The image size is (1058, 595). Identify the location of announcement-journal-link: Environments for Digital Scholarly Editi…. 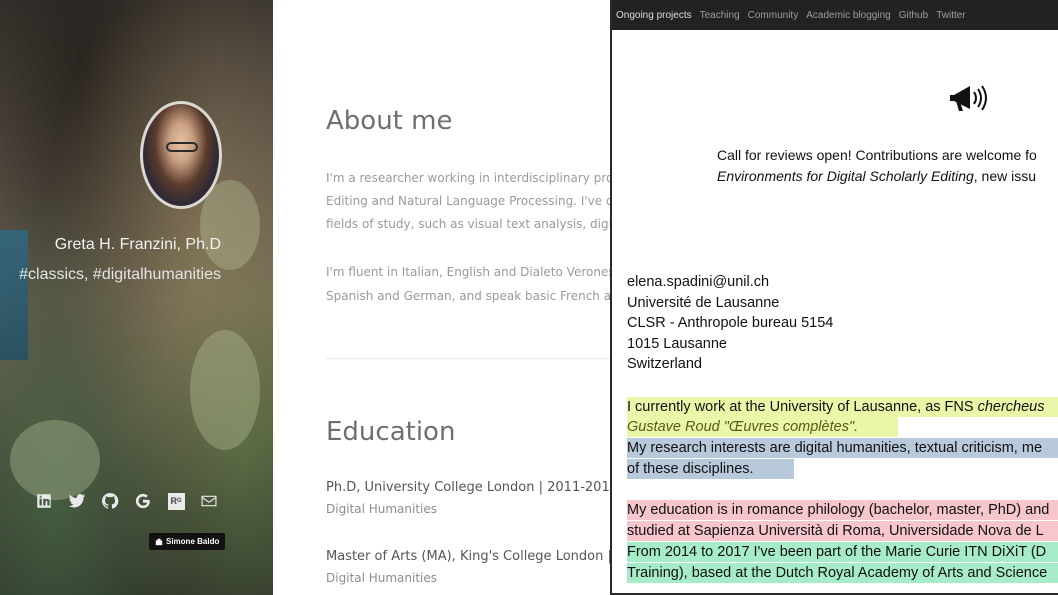
(845, 176).